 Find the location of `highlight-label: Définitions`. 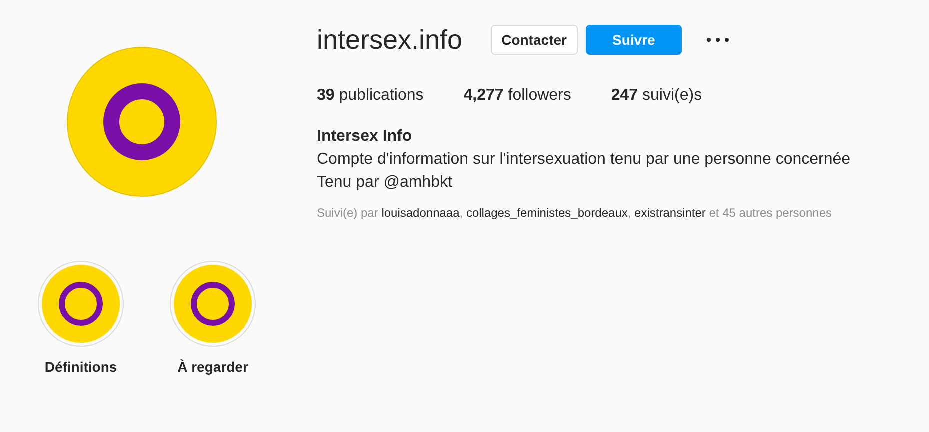

highlight-label: Définitions is located at coordinates (81, 367).